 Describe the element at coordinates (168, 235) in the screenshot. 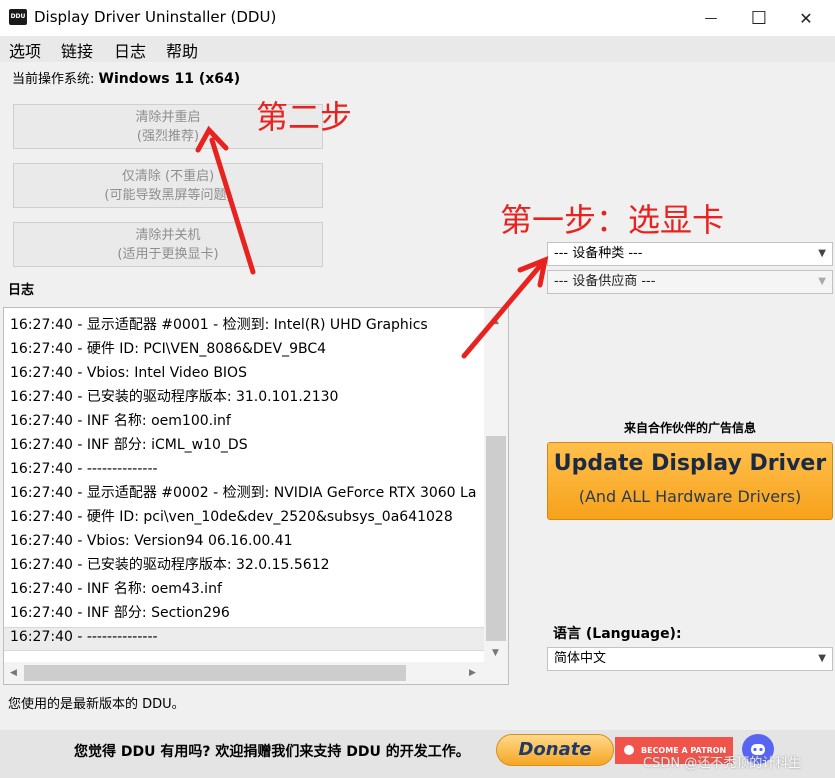

I see `button-label: 清除并关机` at that location.